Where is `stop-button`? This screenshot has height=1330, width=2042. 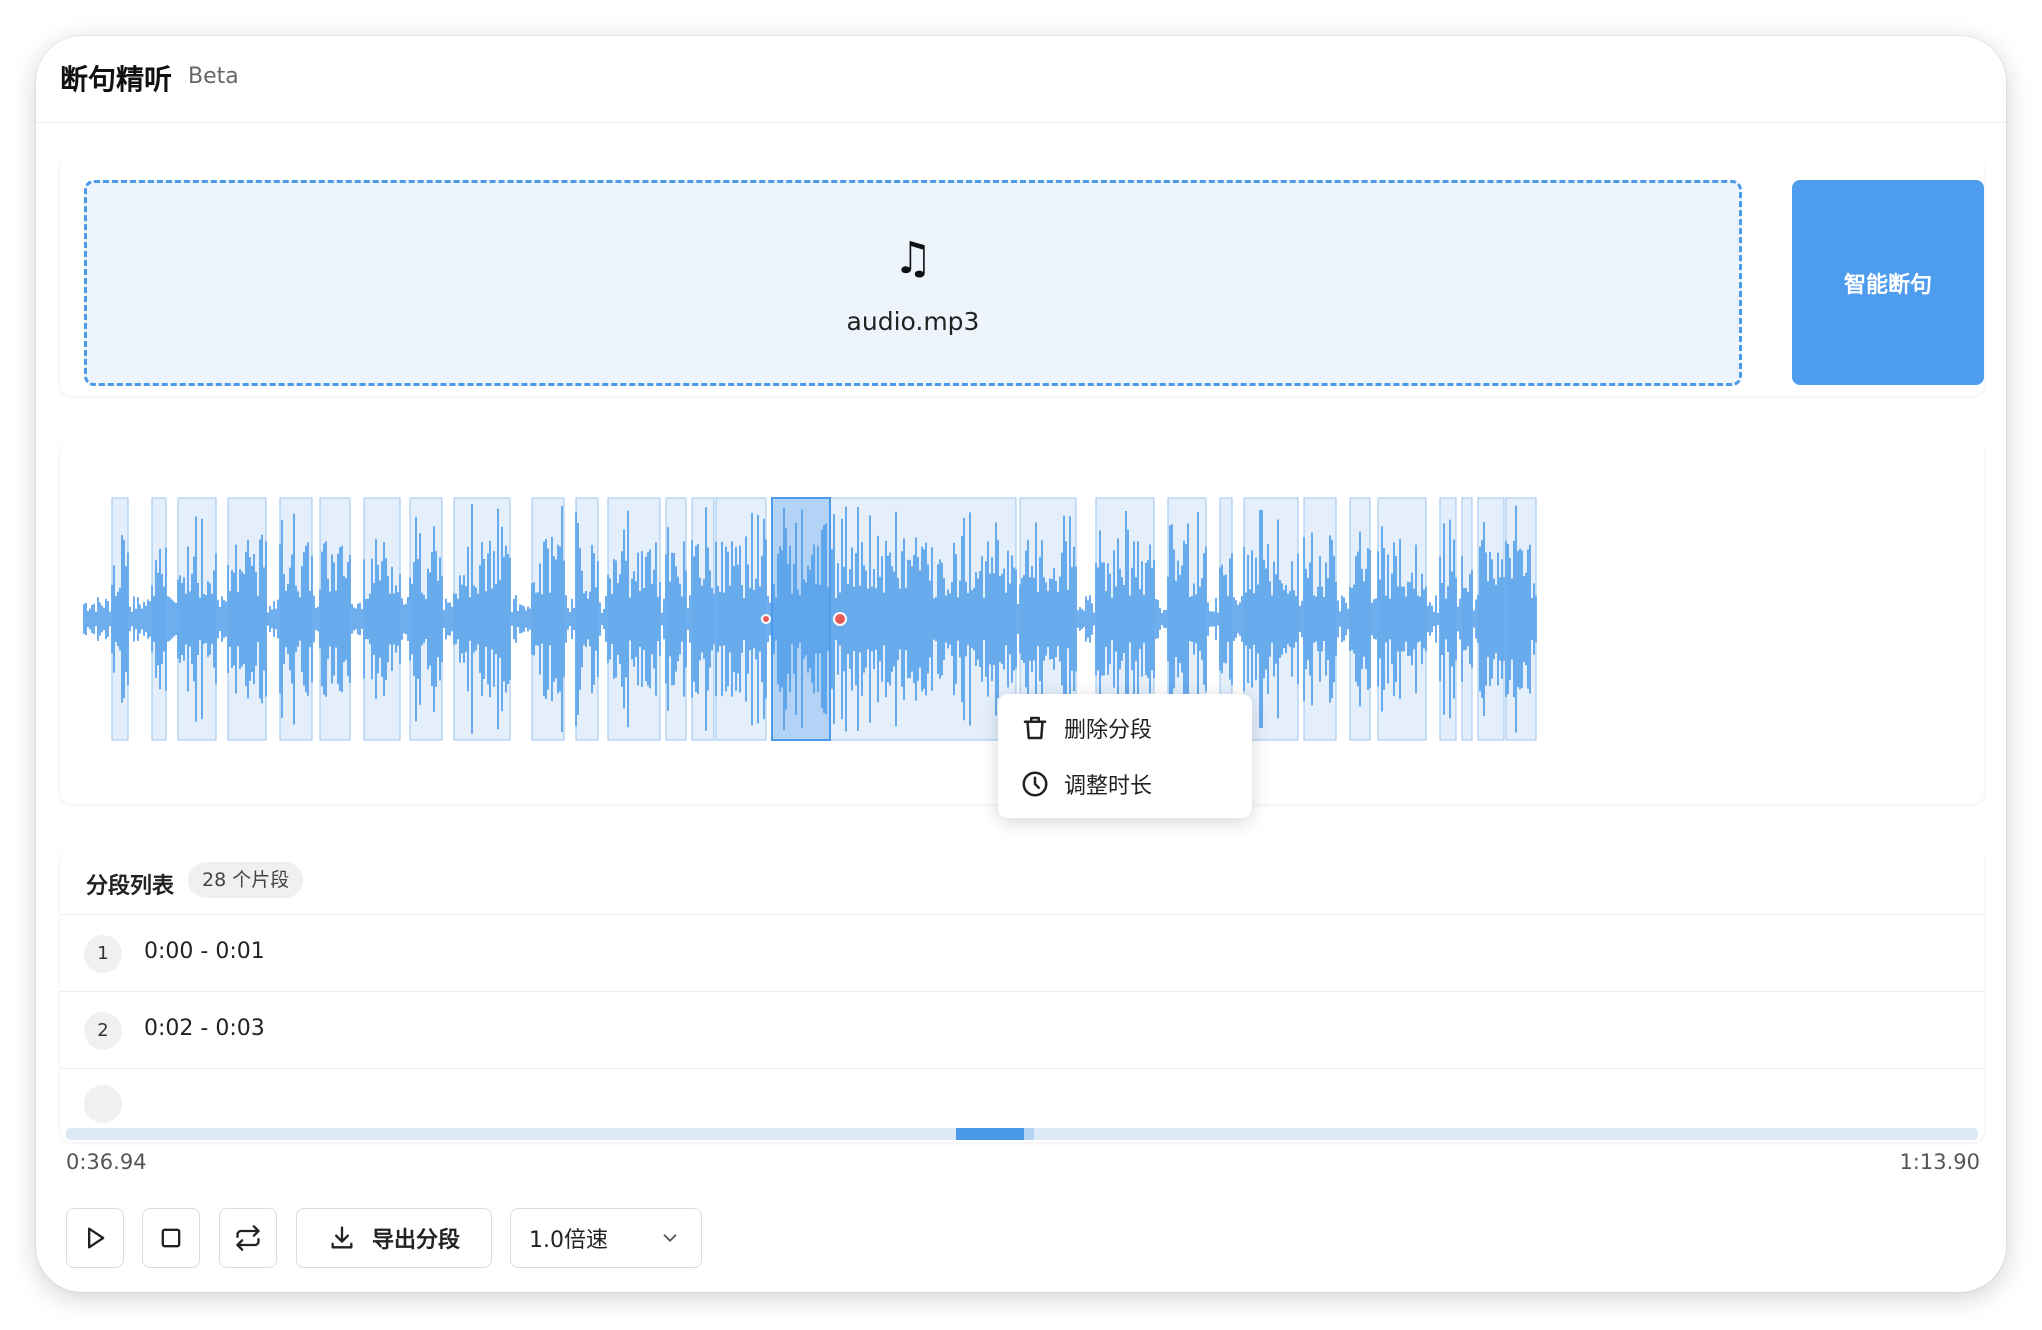
stop-button is located at coordinates (171, 1238).